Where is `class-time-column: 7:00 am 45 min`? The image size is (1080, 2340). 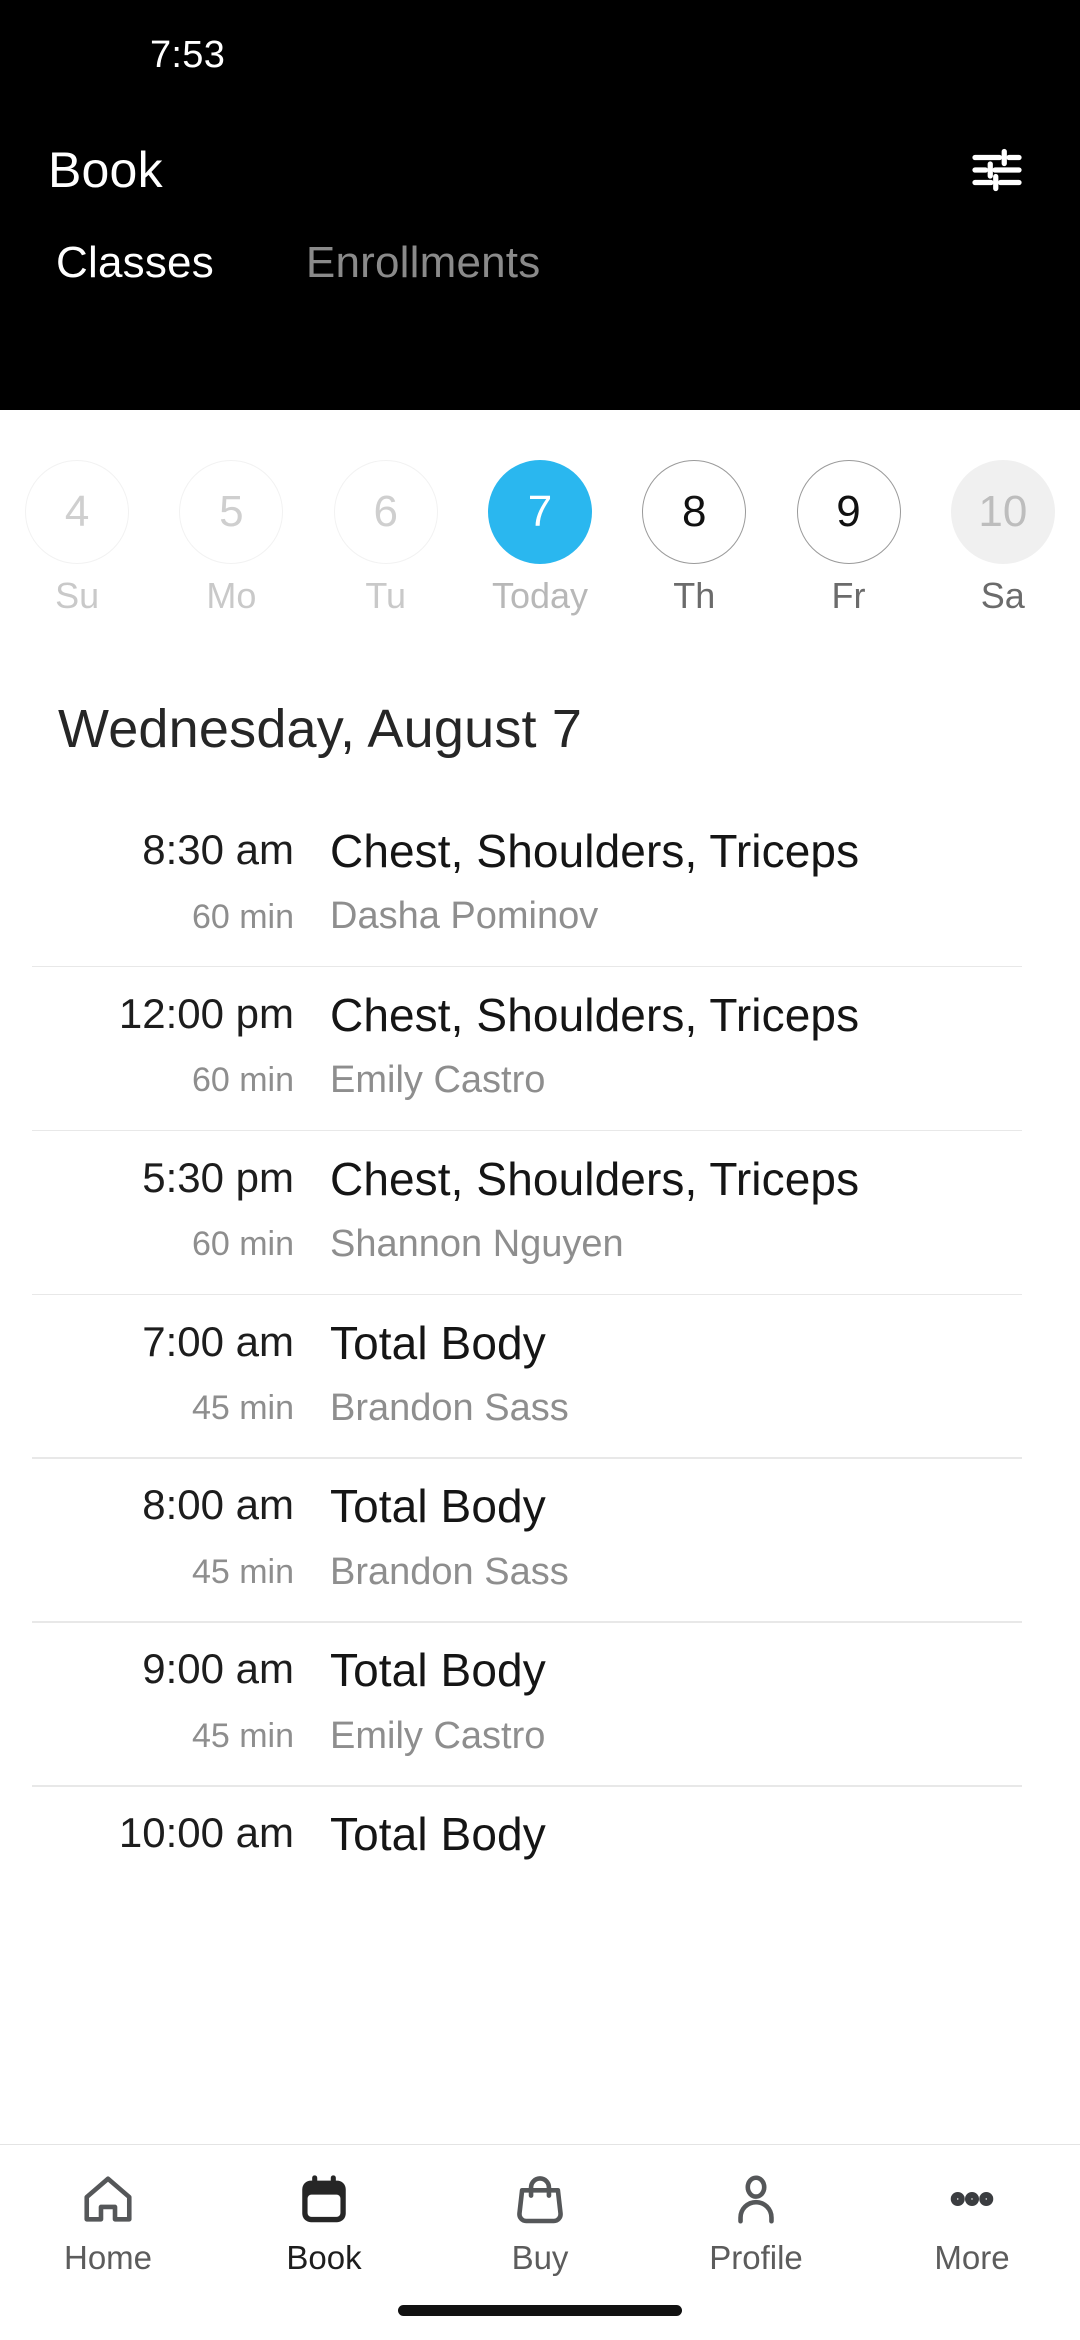
class-time-column: 7:00 am 45 min is located at coordinates (190, 1372).